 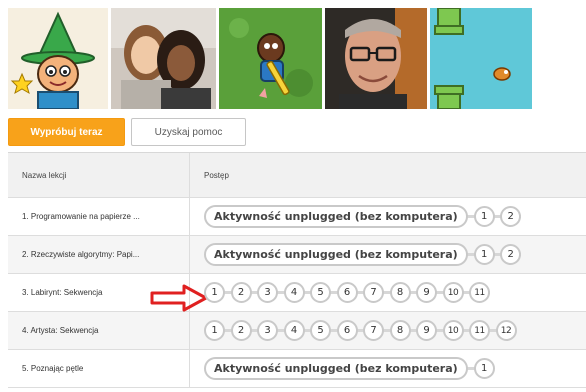 I want to click on red-arrow-icon, so click(x=179, y=298).